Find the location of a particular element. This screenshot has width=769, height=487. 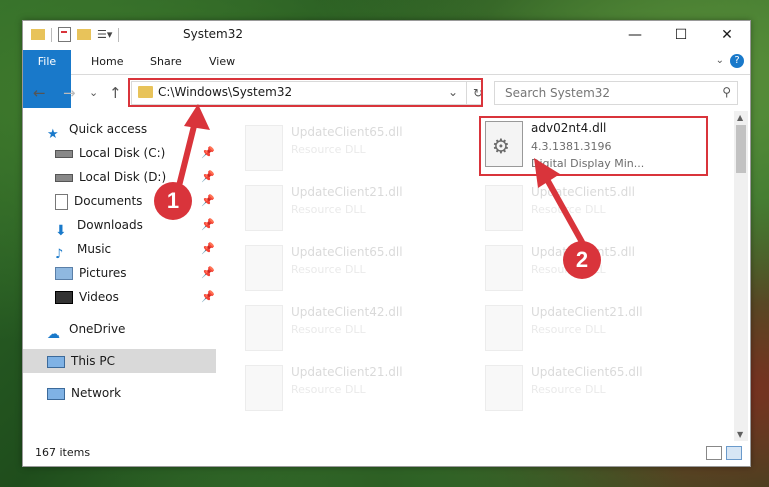

sidebar-item-label: Documents is located at coordinates (108, 201).